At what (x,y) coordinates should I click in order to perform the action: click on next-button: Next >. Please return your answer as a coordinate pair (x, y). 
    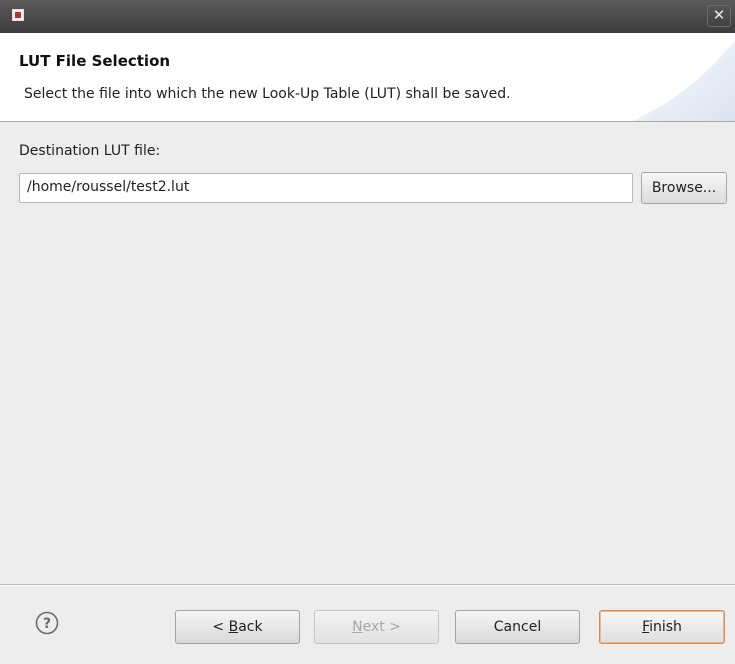
    Looking at the image, I should click on (376, 627).